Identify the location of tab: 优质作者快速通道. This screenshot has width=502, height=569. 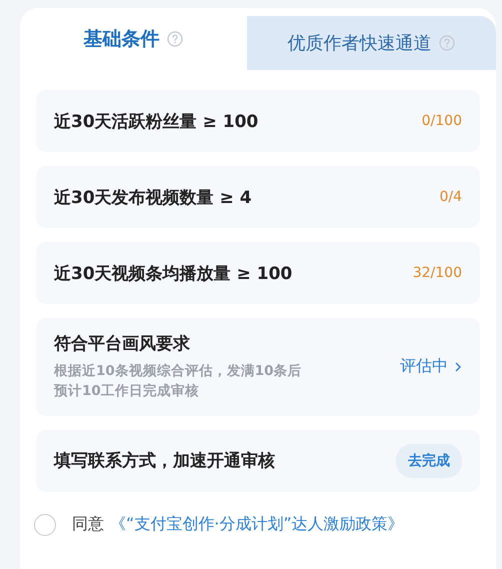
(371, 43).